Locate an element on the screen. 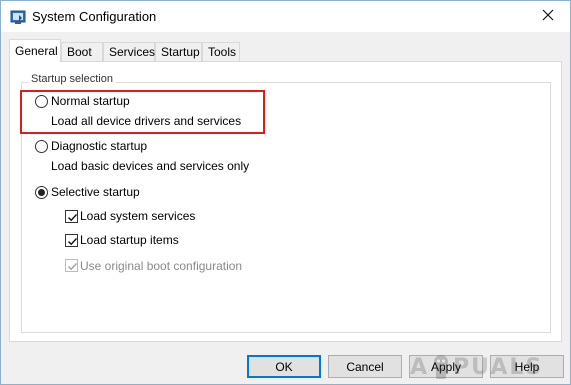 The image size is (571, 385). tab-startup: Startup is located at coordinates (178, 51).